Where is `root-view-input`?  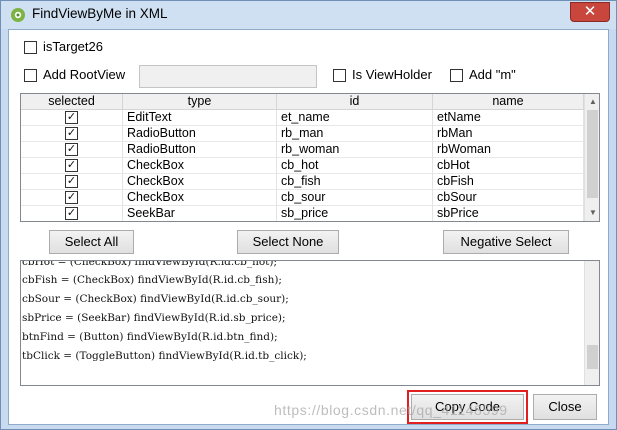
root-view-input is located at coordinates (228, 76).